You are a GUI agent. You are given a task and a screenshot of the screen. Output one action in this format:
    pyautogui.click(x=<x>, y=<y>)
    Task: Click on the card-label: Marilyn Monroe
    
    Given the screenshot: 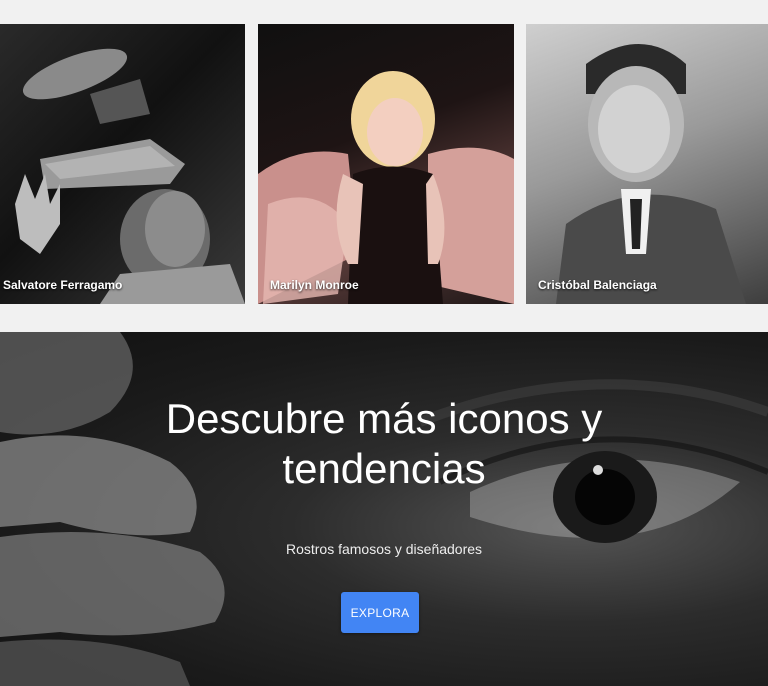 What is the action you would take?
    pyautogui.click(x=314, y=285)
    